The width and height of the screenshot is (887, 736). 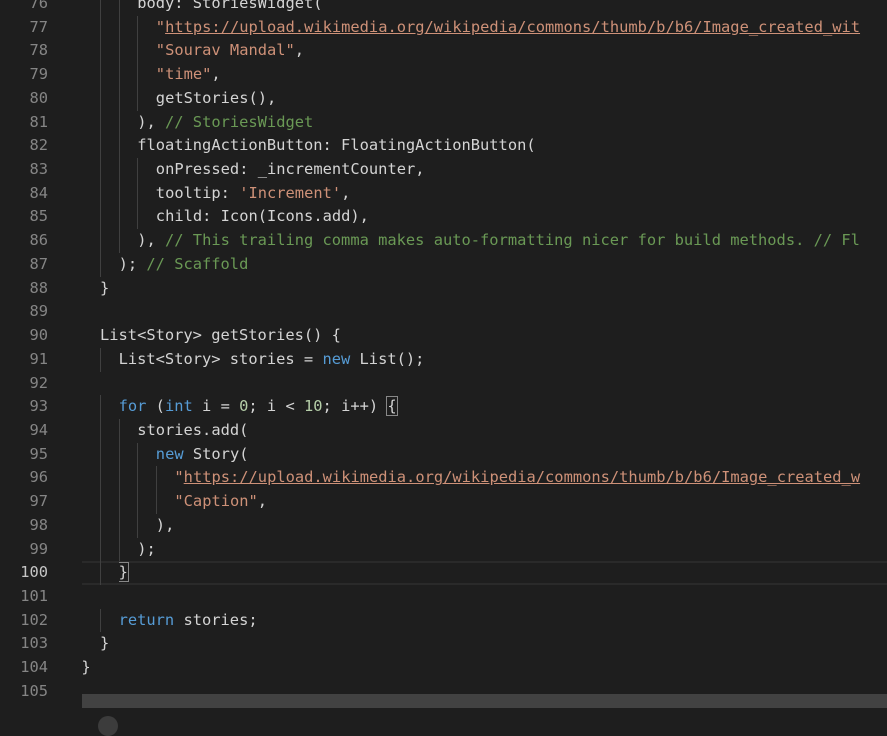 What do you see at coordinates (484, 701) in the screenshot?
I see `horizontal-scrollbar` at bounding box center [484, 701].